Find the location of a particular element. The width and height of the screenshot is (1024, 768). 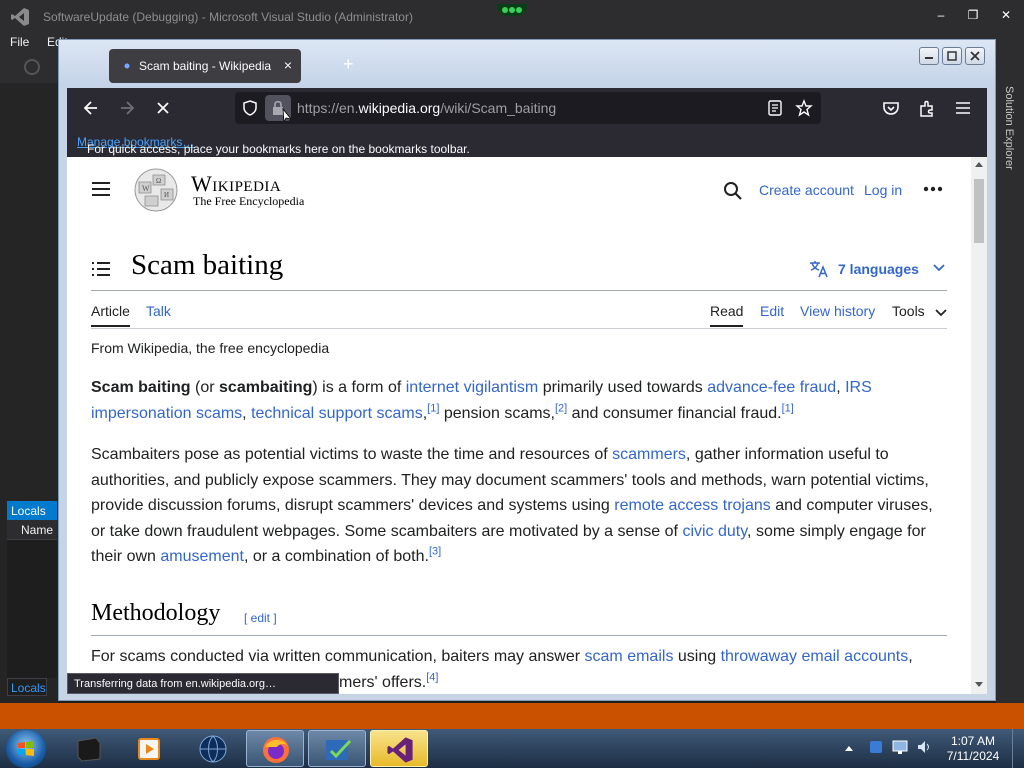

back-arrow-icon is located at coordinates (91, 108).